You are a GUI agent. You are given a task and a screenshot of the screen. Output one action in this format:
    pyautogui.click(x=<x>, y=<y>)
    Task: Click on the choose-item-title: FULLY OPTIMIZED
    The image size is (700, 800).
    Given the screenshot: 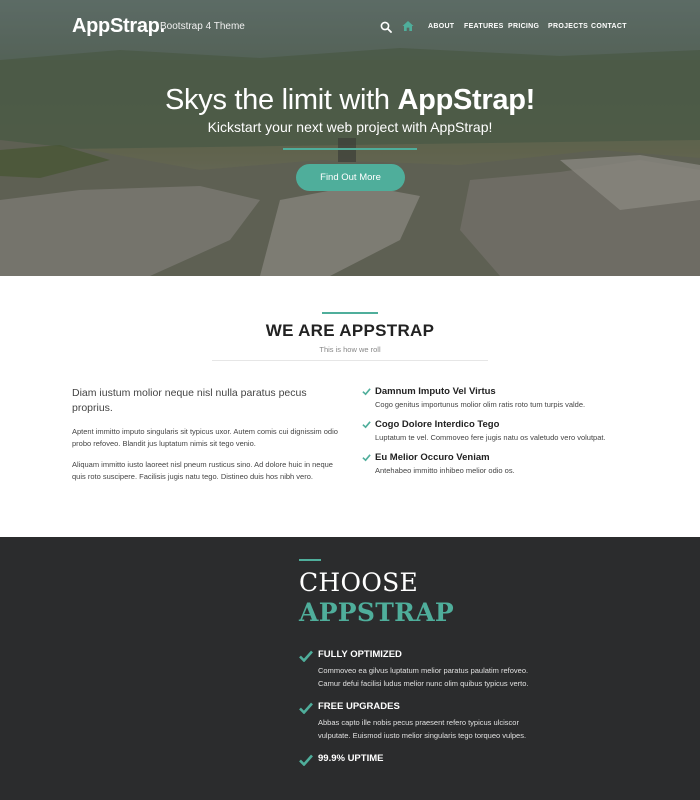 What is the action you would take?
    pyautogui.click(x=360, y=654)
    